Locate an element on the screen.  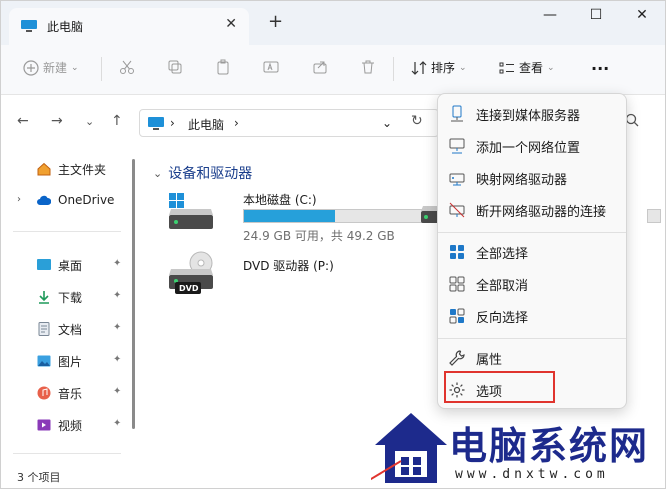
menu-item-label: 映射网络驱动器 is located at coordinates (522, 180).